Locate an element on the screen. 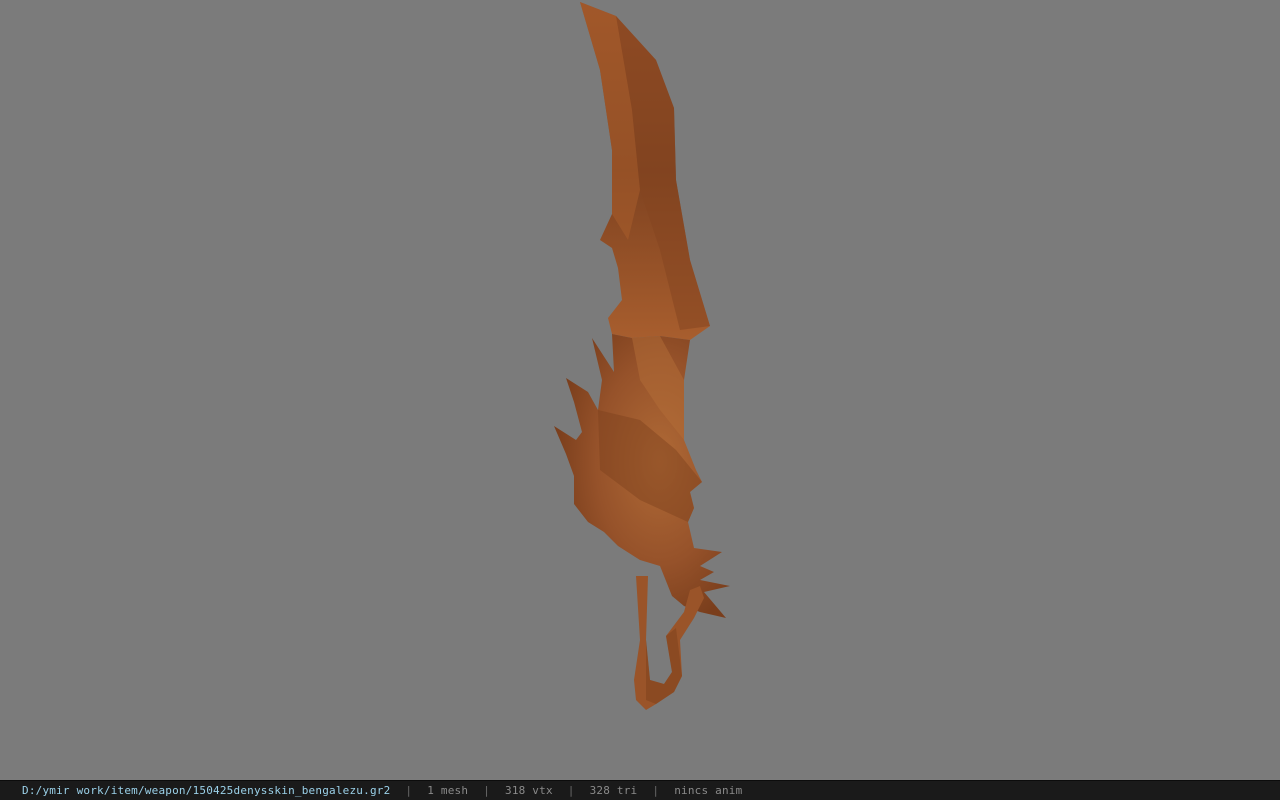 This screenshot has width=1280, height=800. mesh-count: 1 mesh is located at coordinates (448, 790).